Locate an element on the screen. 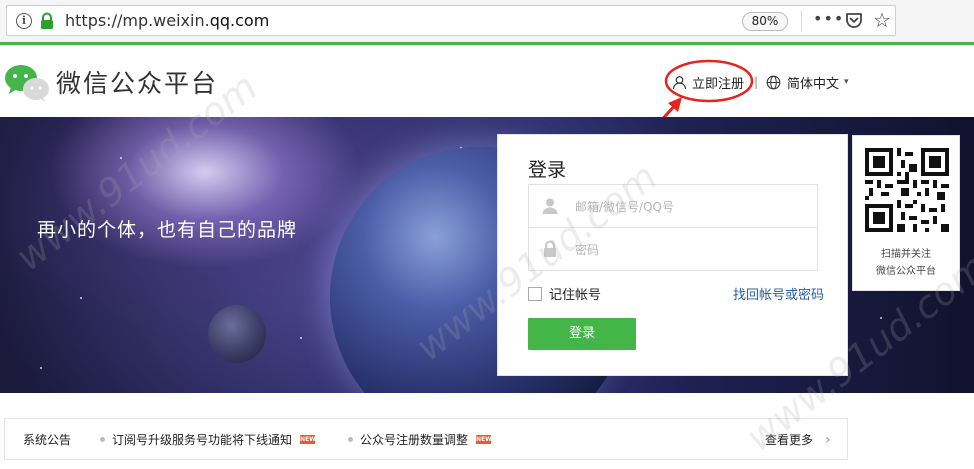  qr-caption-line2: 微信公众平台 is located at coordinates (906, 271).